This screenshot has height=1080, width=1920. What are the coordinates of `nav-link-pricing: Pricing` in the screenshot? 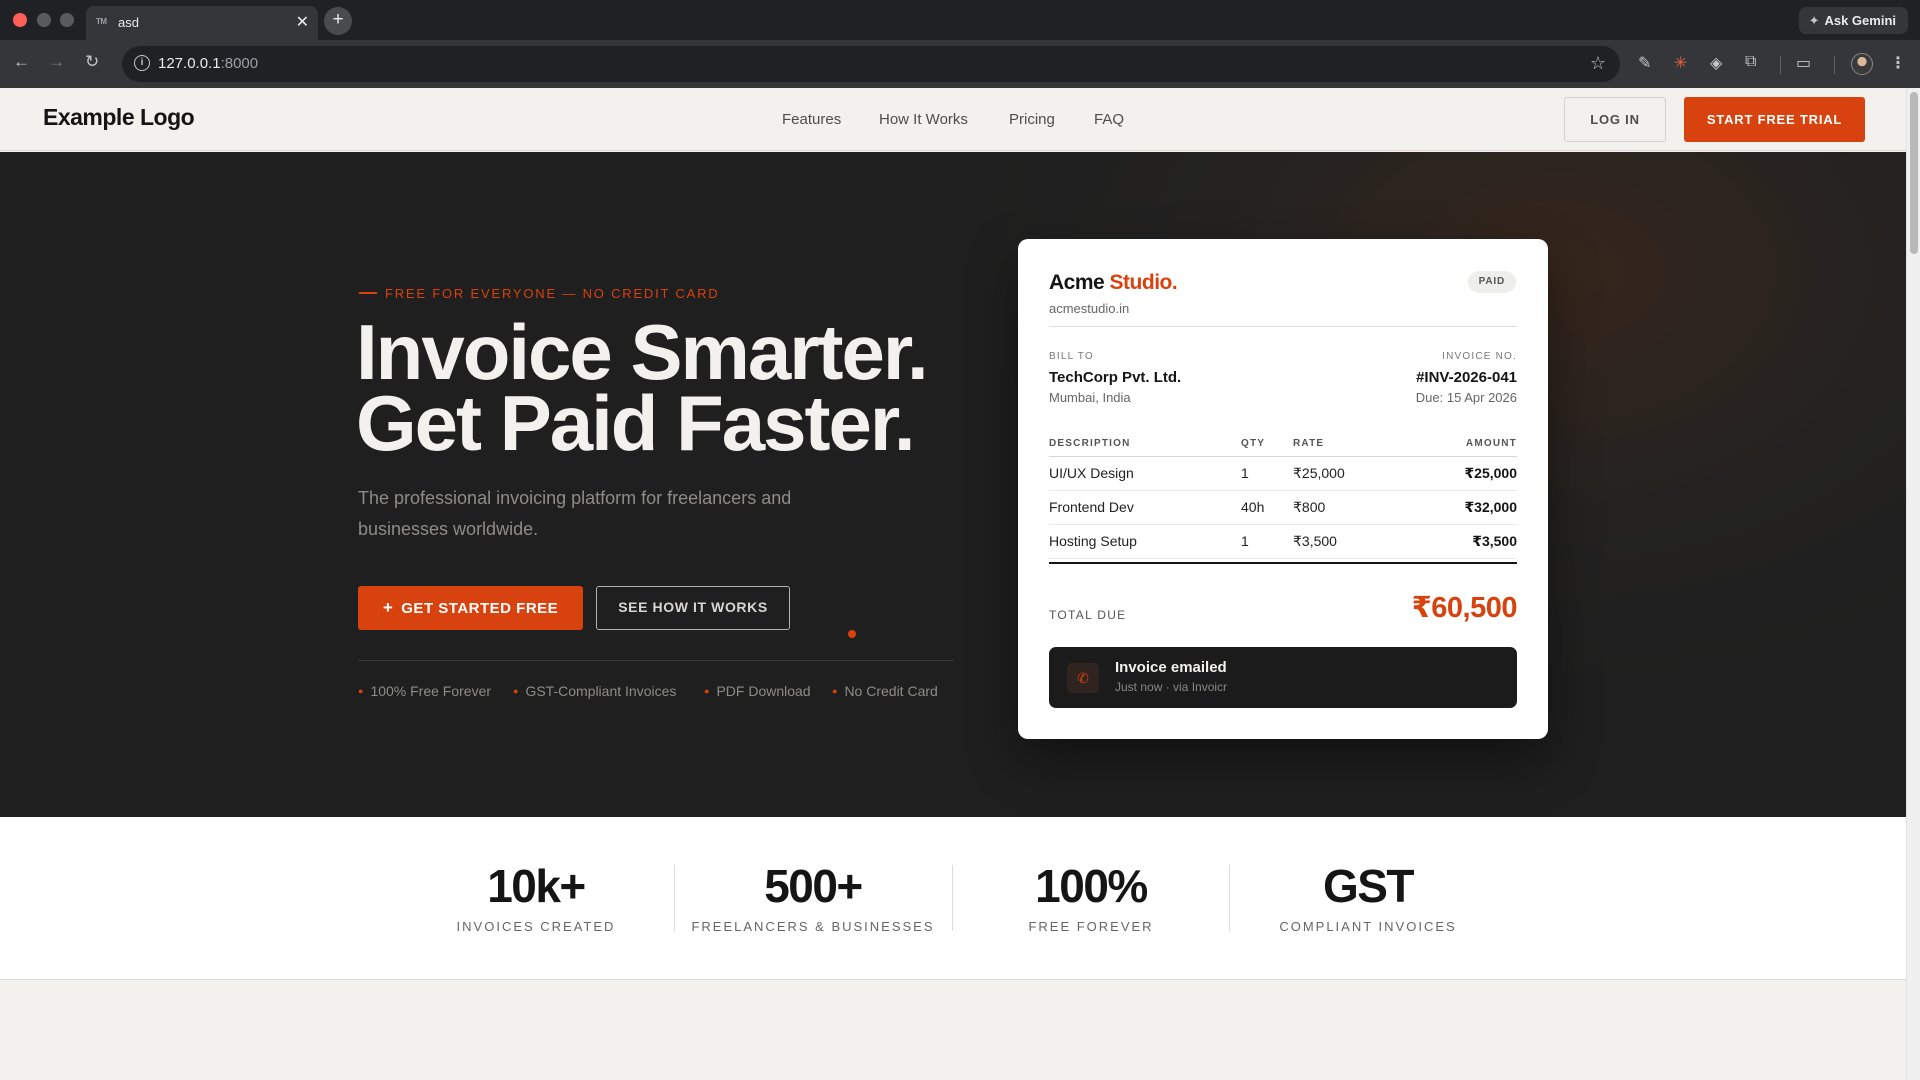 It's located at (1032, 119).